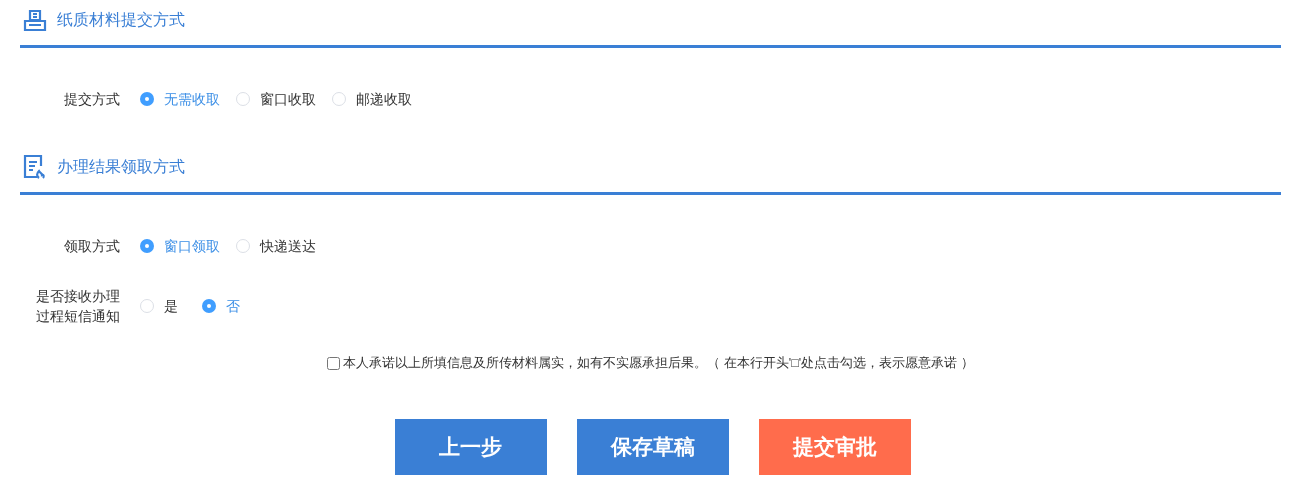  What do you see at coordinates (652, 446) in the screenshot?
I see `action-button: 保存草稿` at bounding box center [652, 446].